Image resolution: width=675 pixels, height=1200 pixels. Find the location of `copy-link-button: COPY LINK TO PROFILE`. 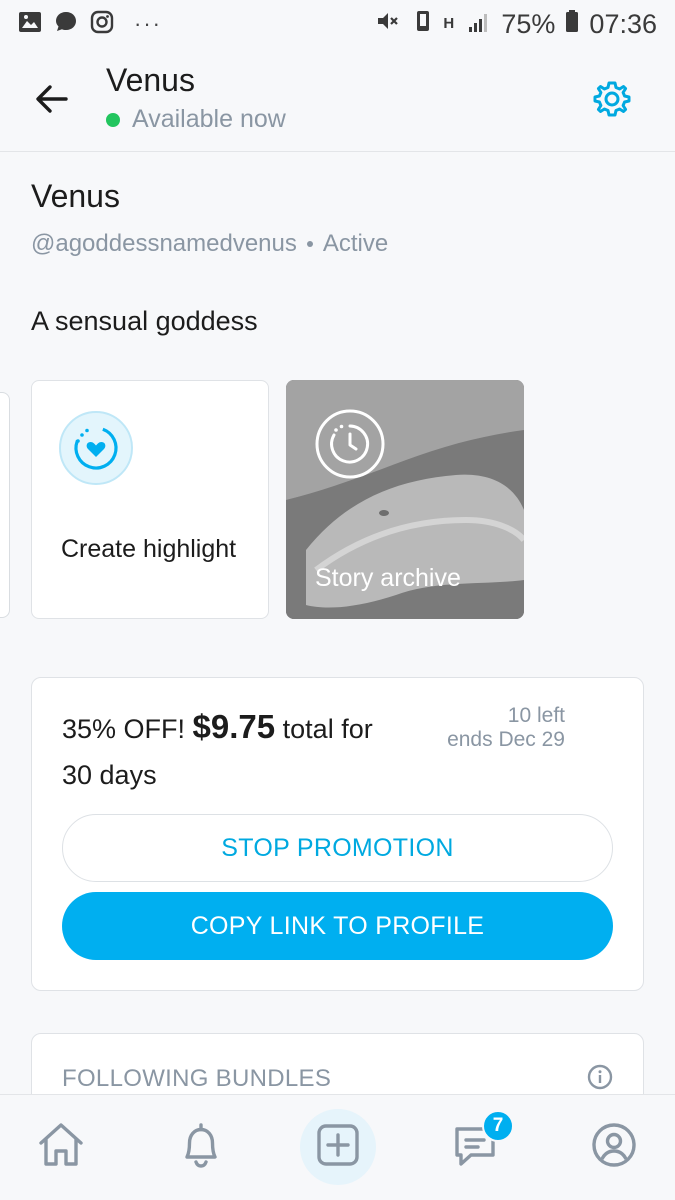

copy-link-button: COPY LINK TO PROFILE is located at coordinates (337, 926).